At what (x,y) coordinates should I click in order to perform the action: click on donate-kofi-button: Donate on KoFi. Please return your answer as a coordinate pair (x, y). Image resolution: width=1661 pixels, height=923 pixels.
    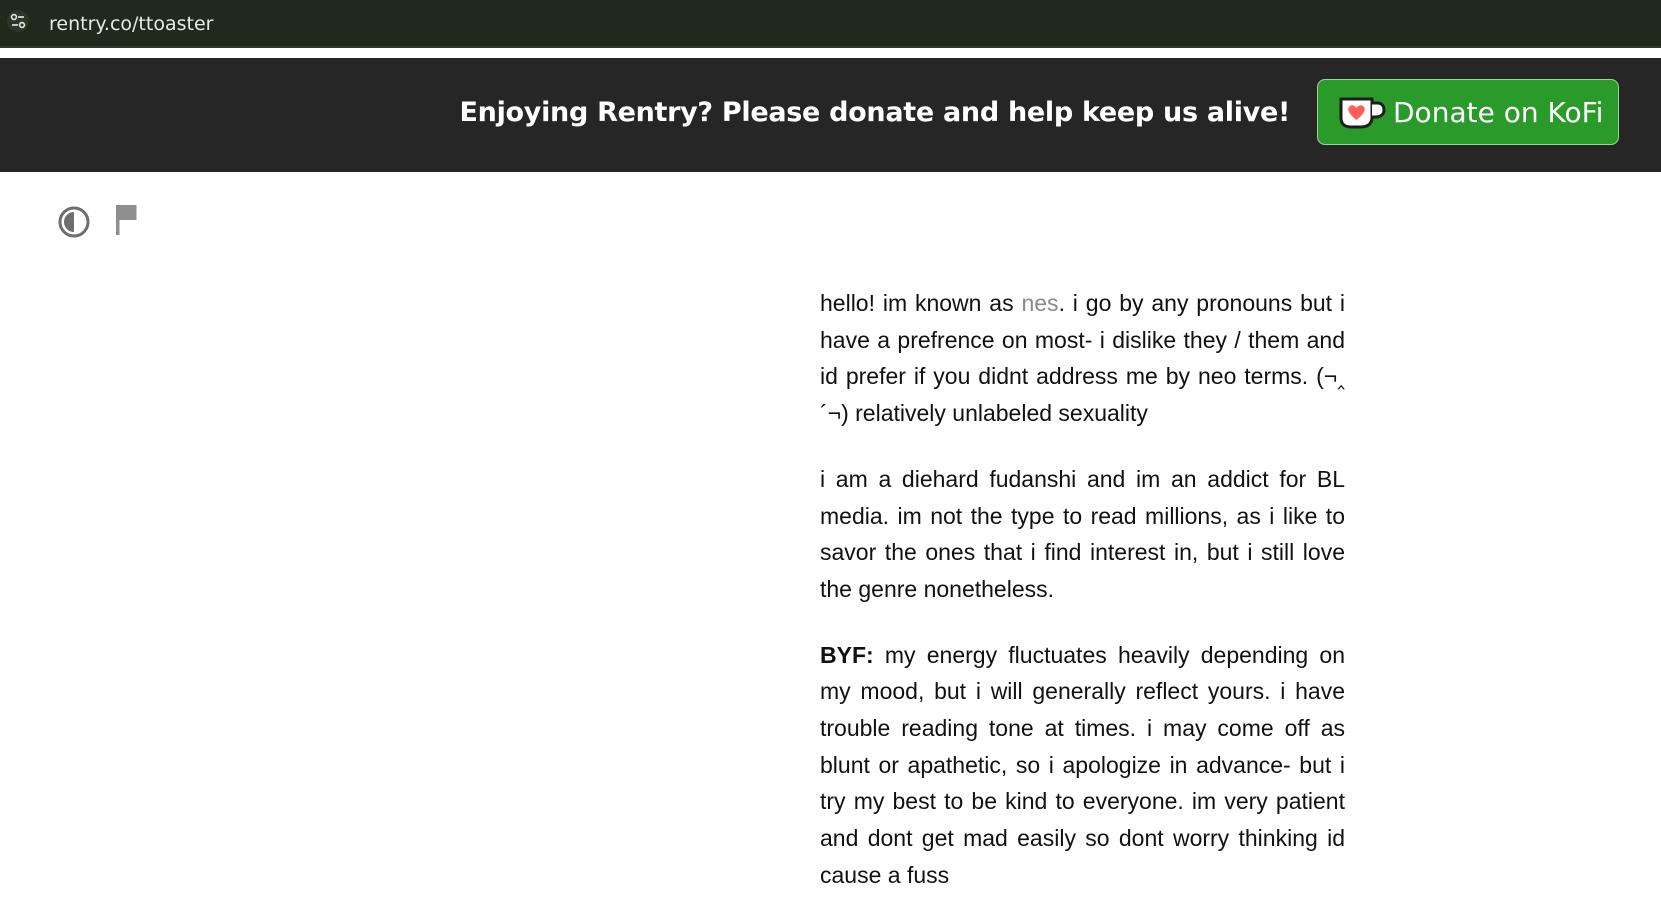
    Looking at the image, I should click on (1468, 112).